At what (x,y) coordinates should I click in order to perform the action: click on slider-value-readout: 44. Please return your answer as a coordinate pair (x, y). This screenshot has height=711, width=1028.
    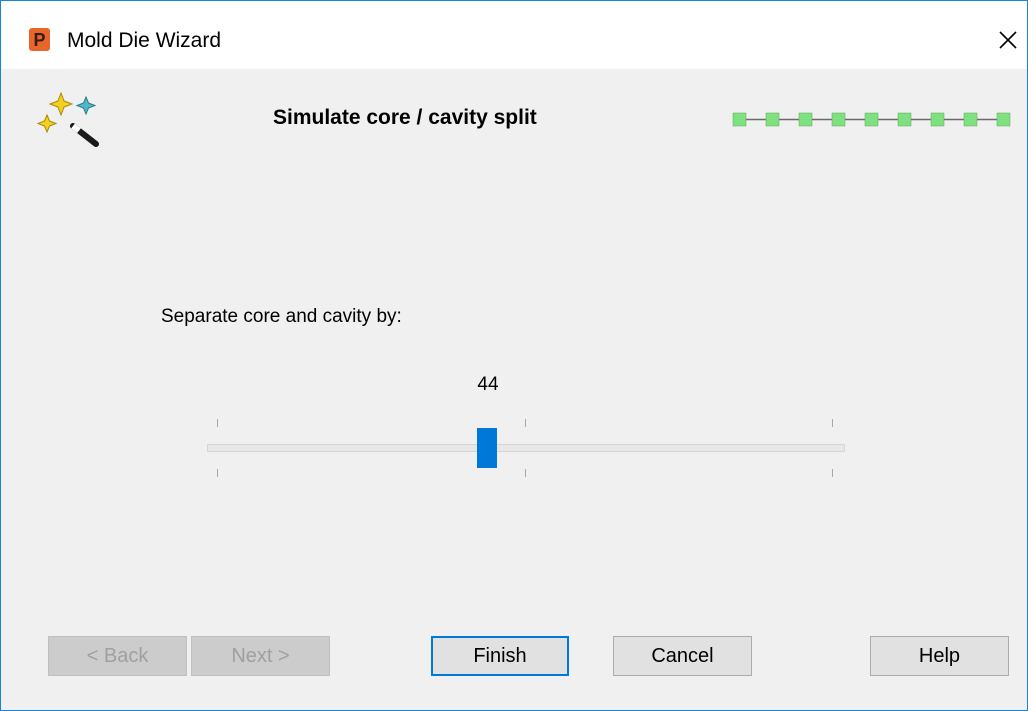
    Looking at the image, I should click on (488, 384).